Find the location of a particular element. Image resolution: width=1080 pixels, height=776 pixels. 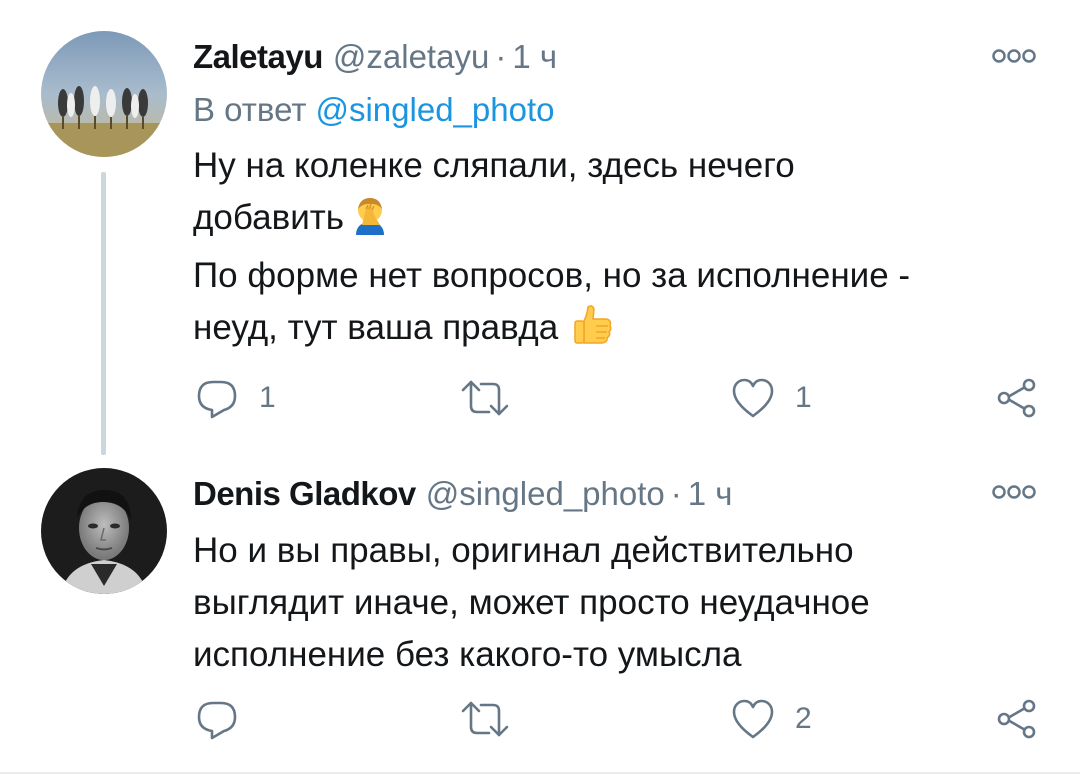

like-count: 1 is located at coordinates (803, 397).